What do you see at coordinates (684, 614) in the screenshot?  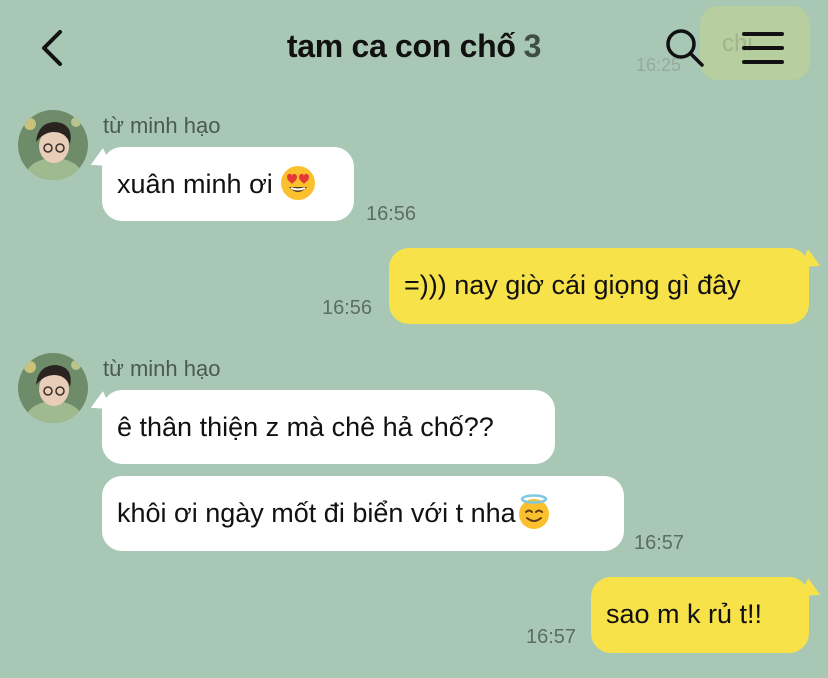 I see `message-text: sao m k rủ t!!` at bounding box center [684, 614].